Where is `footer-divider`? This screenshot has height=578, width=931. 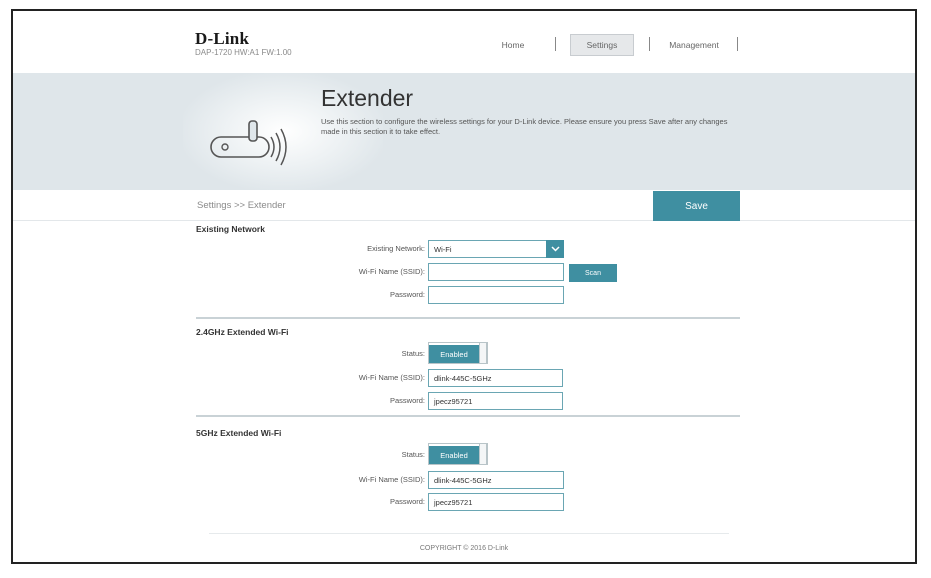
footer-divider is located at coordinates (469, 533).